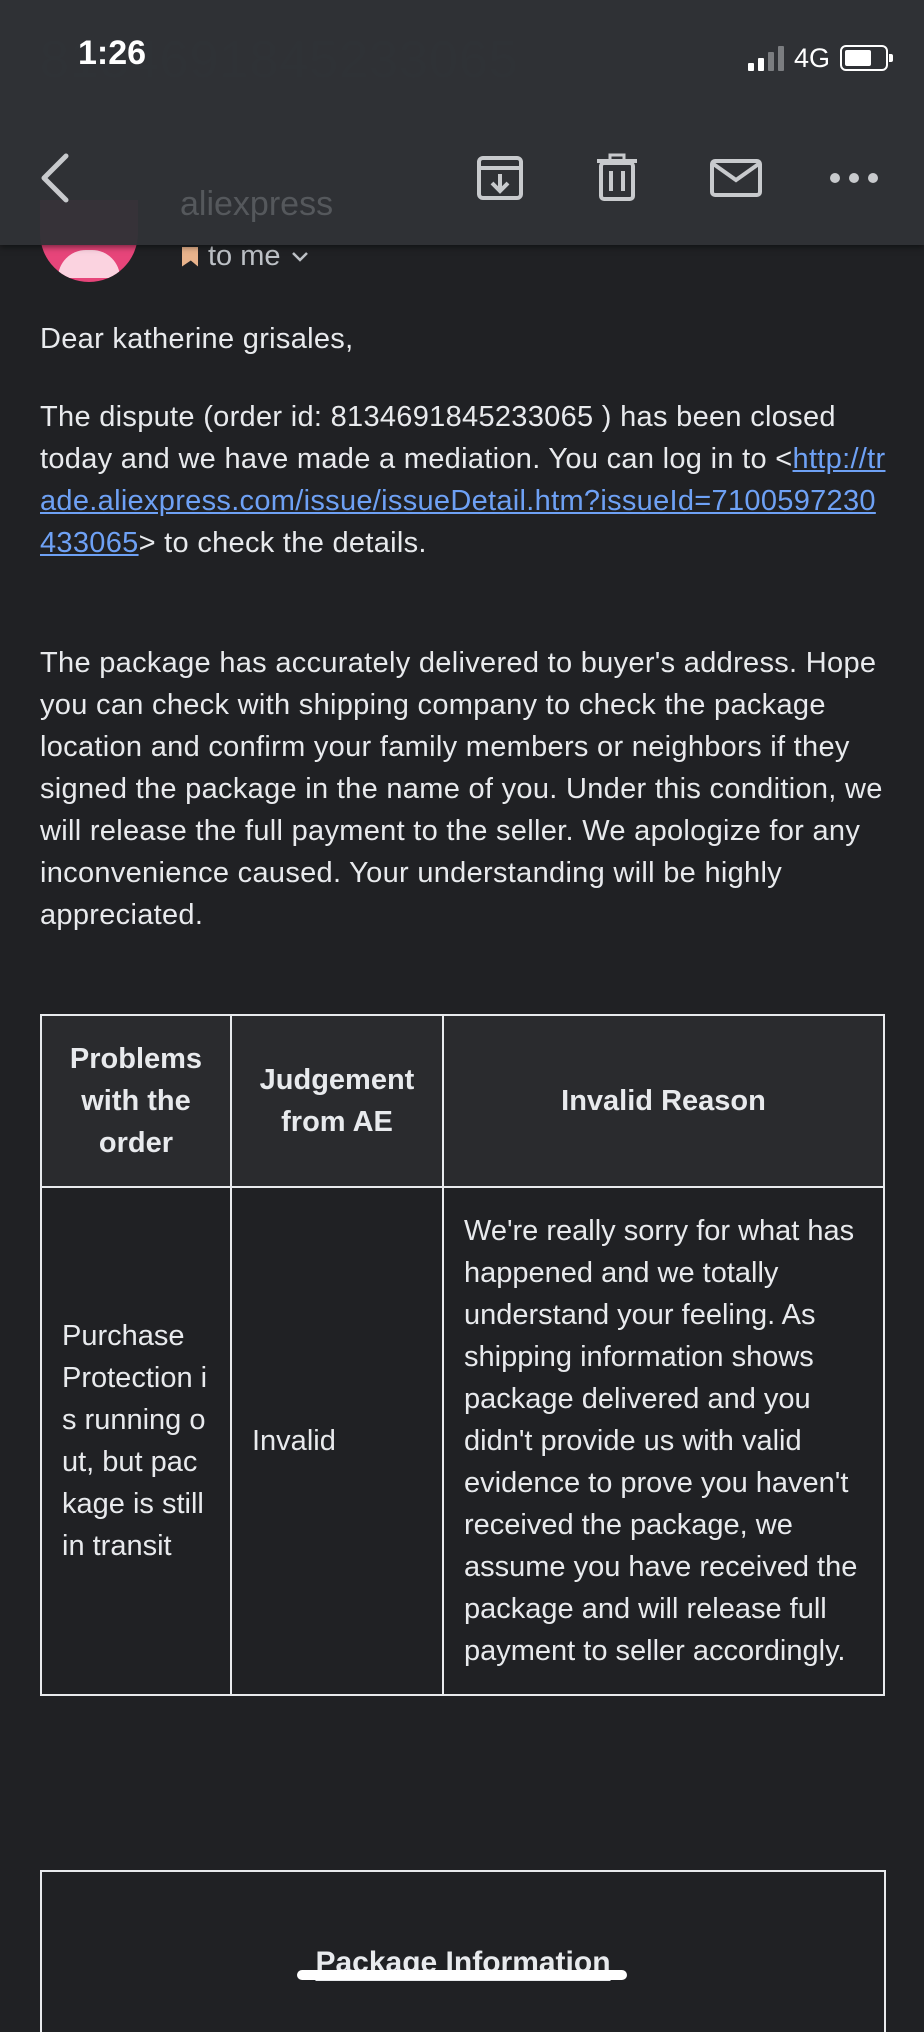 The height and width of the screenshot is (2032, 924). I want to click on more-icon, so click(854, 178).